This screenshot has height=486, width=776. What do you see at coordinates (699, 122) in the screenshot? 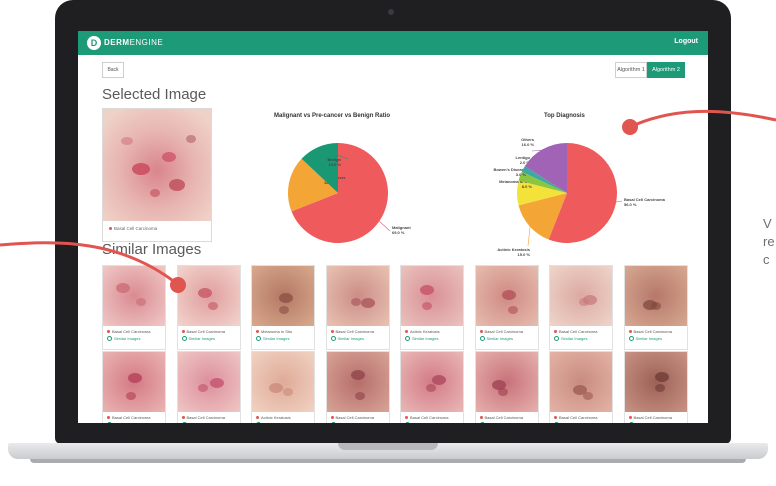
I see `right-callout-pointer` at bounding box center [699, 122].